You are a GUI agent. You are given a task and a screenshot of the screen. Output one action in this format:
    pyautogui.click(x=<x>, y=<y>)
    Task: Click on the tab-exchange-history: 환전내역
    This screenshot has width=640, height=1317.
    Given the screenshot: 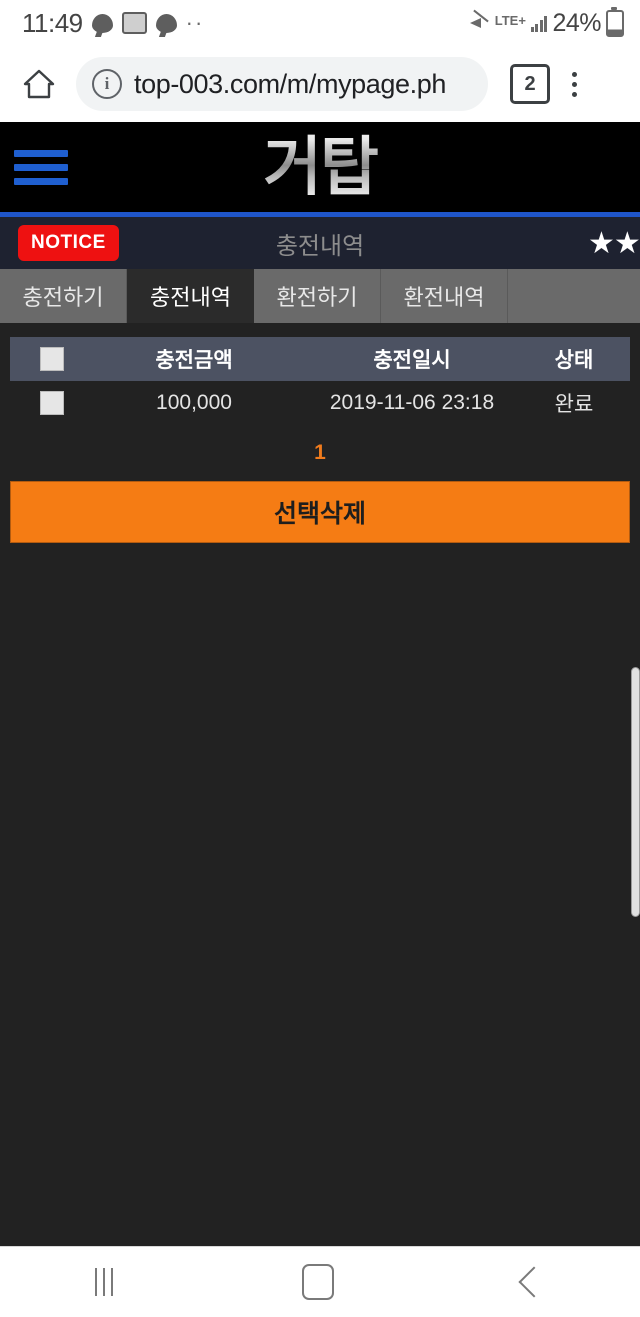 What is the action you would take?
    pyautogui.click(x=444, y=296)
    